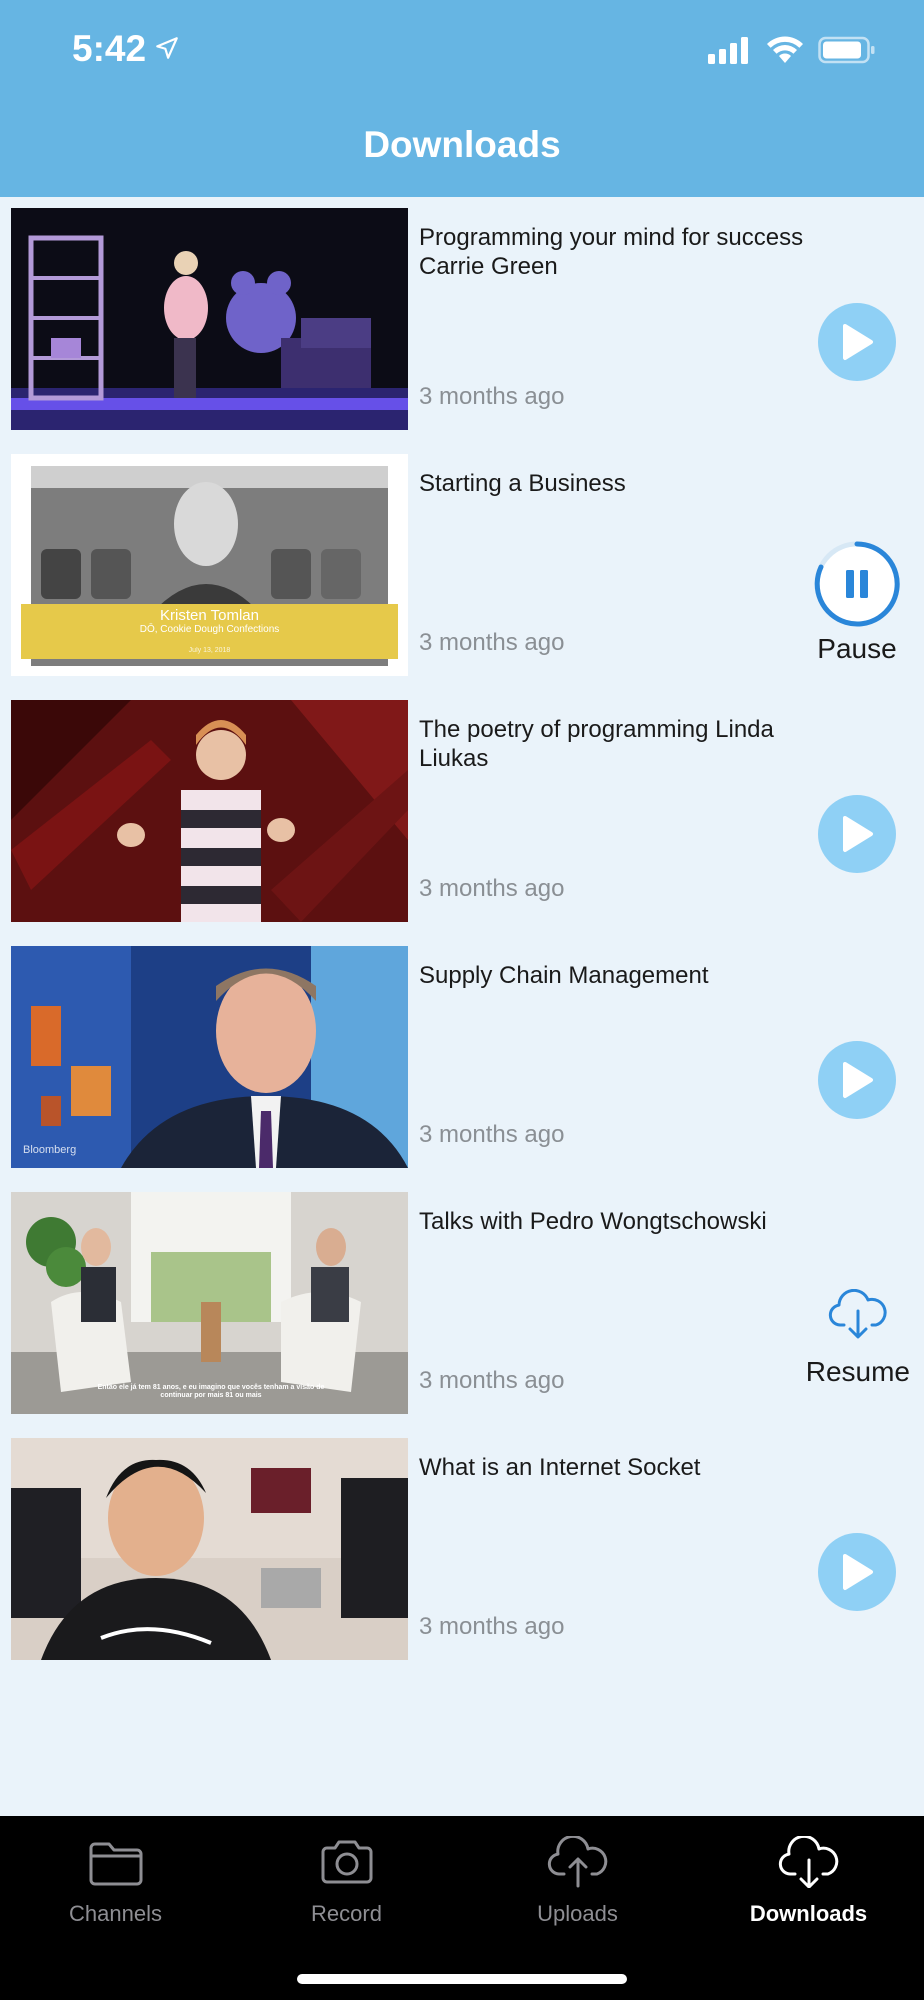 The image size is (924, 2000). What do you see at coordinates (596, 744) in the screenshot?
I see `item-title: The poetry of programming Linda Liukas` at bounding box center [596, 744].